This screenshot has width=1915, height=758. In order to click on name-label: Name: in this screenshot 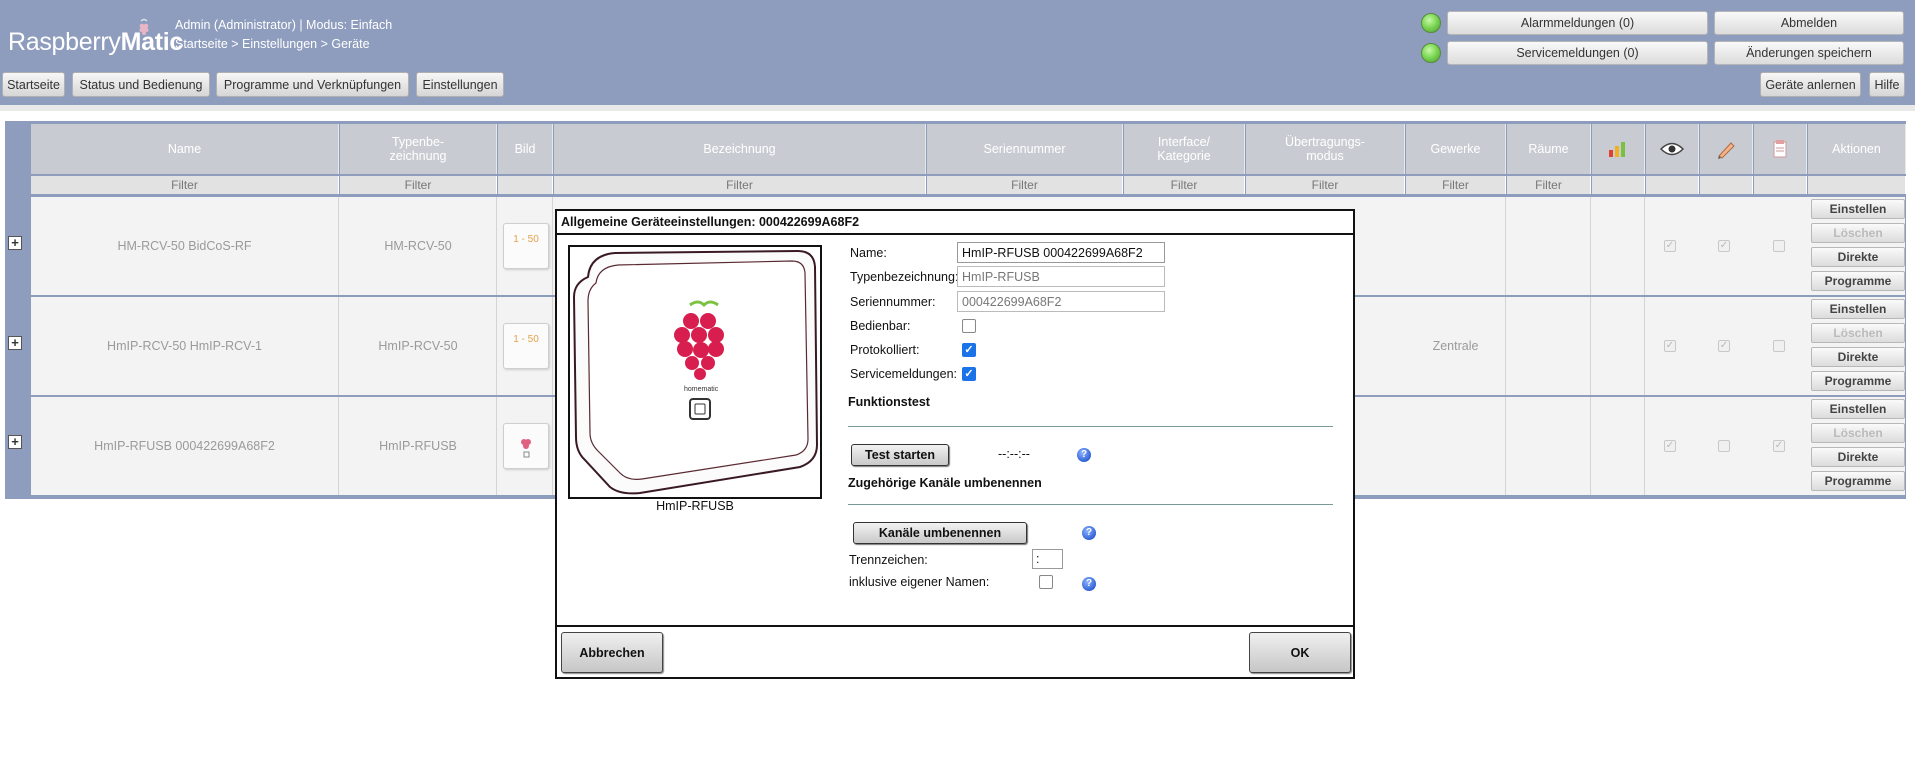, I will do `click(868, 253)`.